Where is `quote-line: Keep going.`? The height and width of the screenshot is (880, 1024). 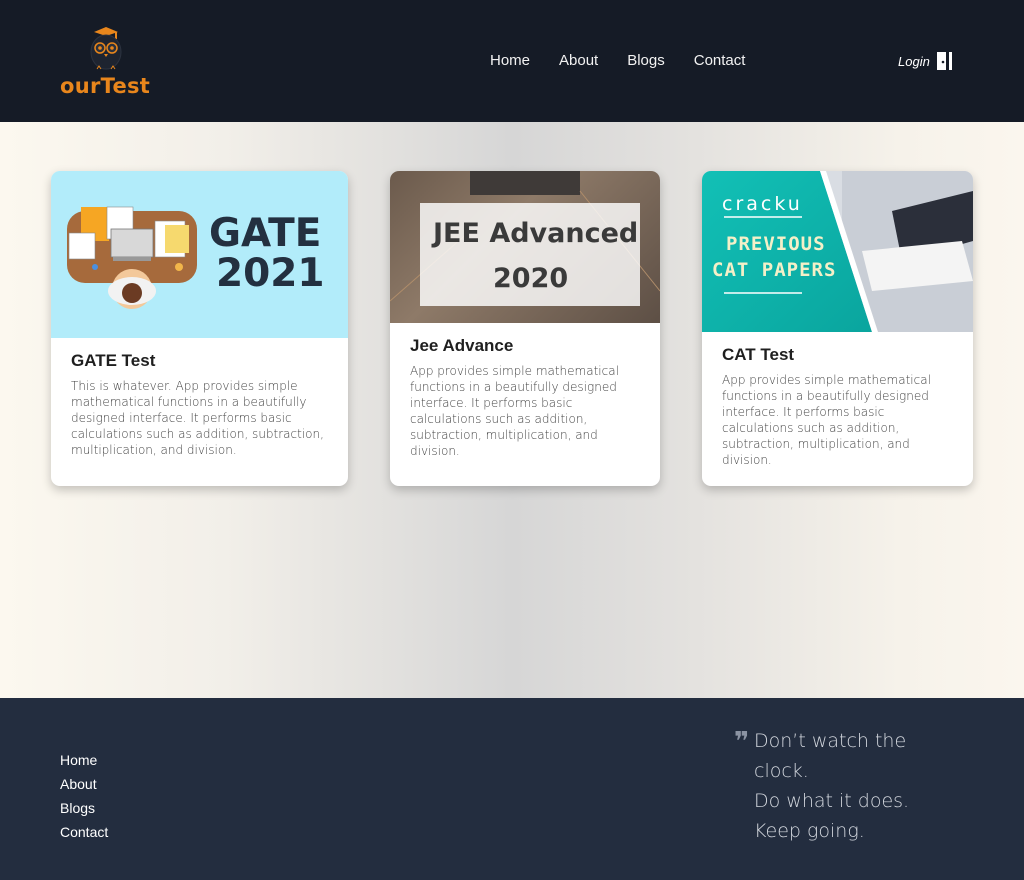 quote-line: Keep going. is located at coordinates (809, 831).